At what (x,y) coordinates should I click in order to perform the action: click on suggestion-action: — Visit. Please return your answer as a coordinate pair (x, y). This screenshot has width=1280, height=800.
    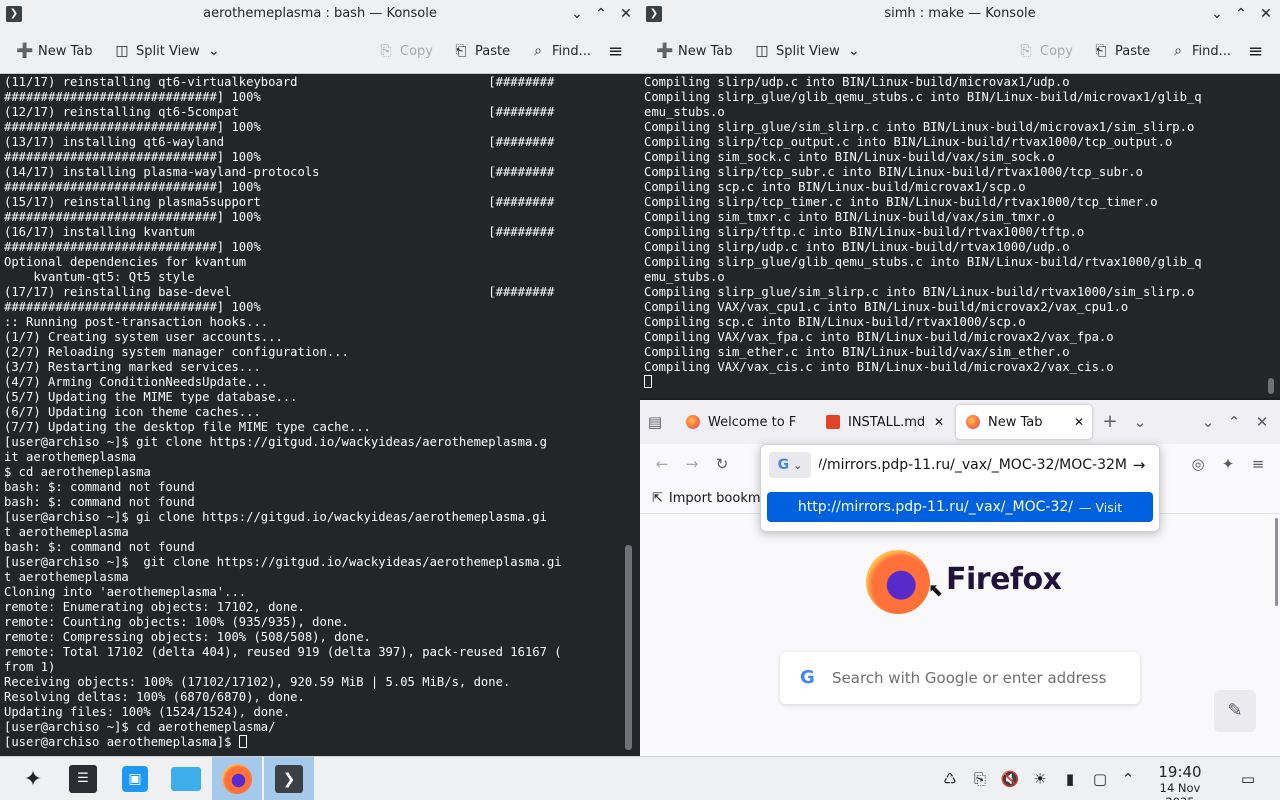
    Looking at the image, I should click on (1100, 507).